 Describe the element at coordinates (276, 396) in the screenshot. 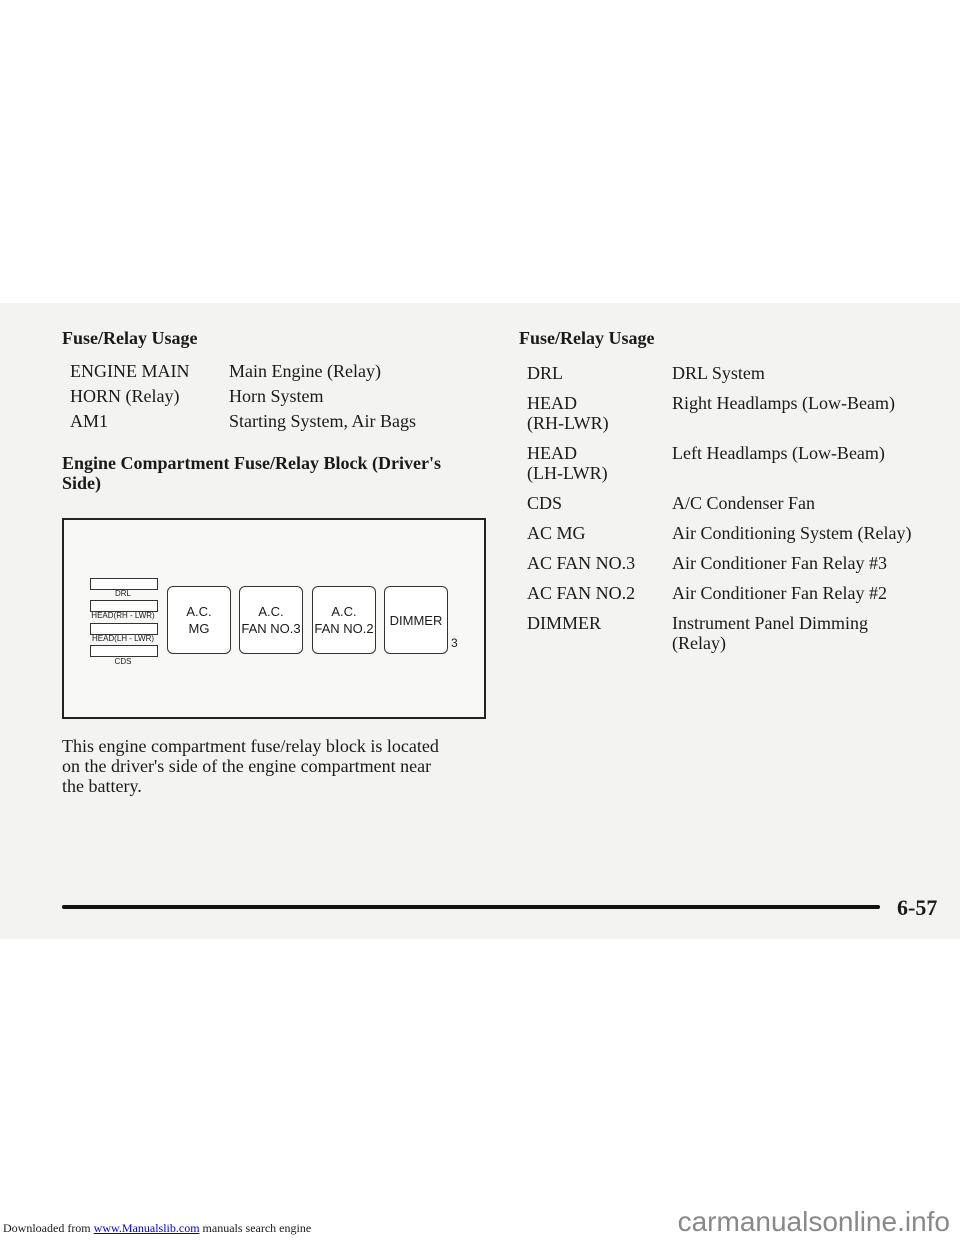

I see `usage-description: Horn System` at that location.